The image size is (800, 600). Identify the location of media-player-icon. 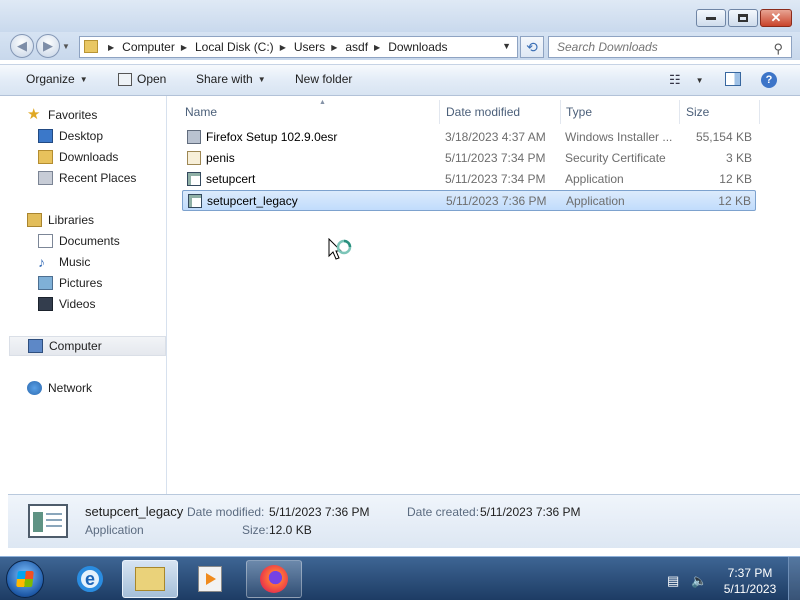
(210, 579).